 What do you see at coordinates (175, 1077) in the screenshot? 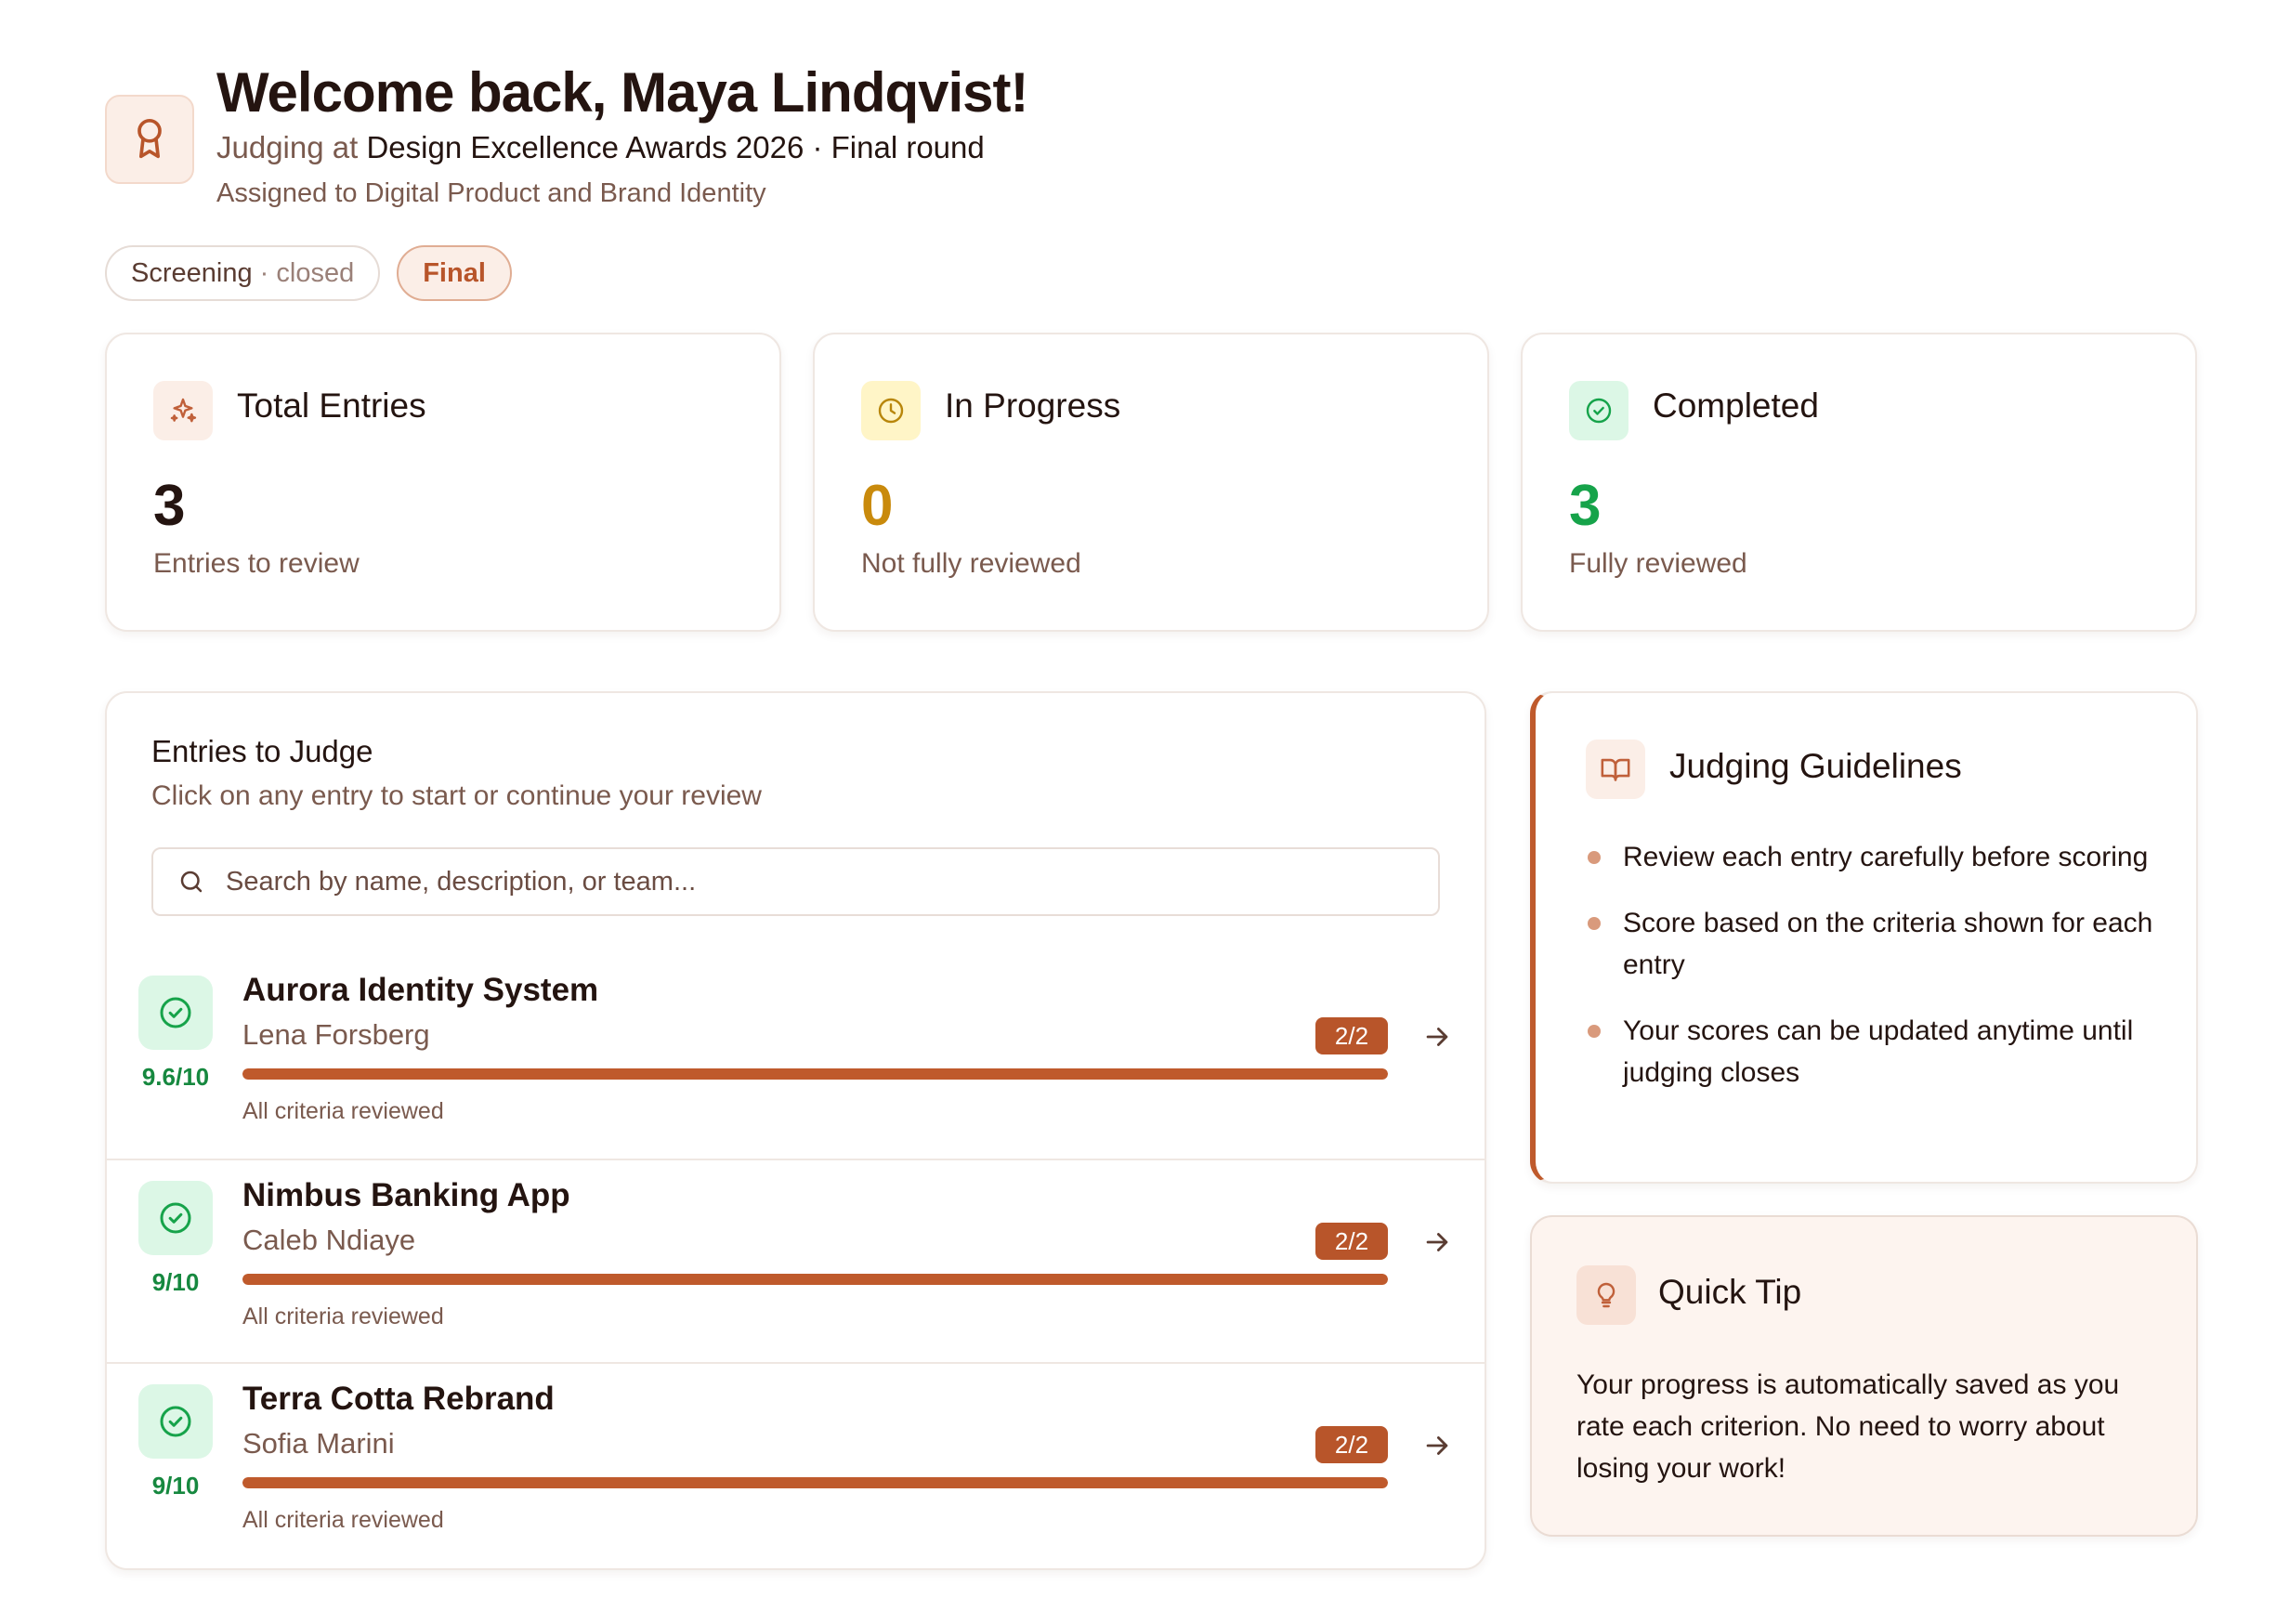
I see `entry-score: 9.6/10` at bounding box center [175, 1077].